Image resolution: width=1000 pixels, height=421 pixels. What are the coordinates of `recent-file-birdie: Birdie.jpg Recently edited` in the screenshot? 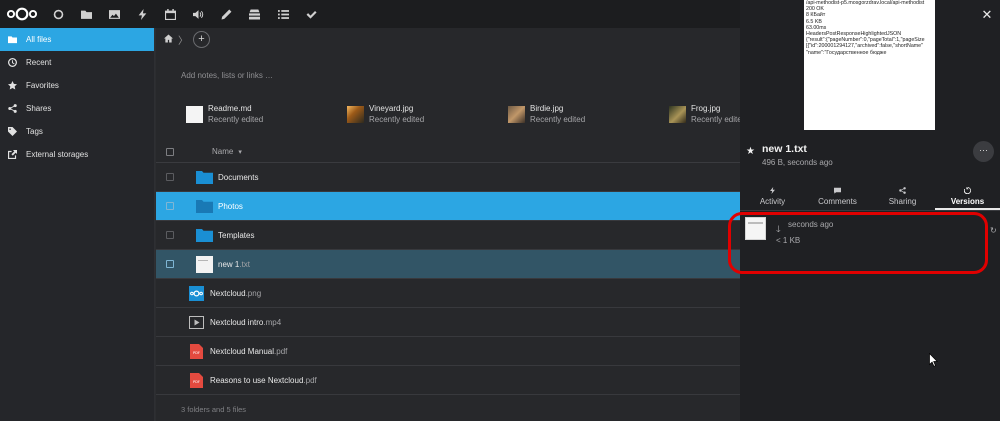 It's located at (588, 114).